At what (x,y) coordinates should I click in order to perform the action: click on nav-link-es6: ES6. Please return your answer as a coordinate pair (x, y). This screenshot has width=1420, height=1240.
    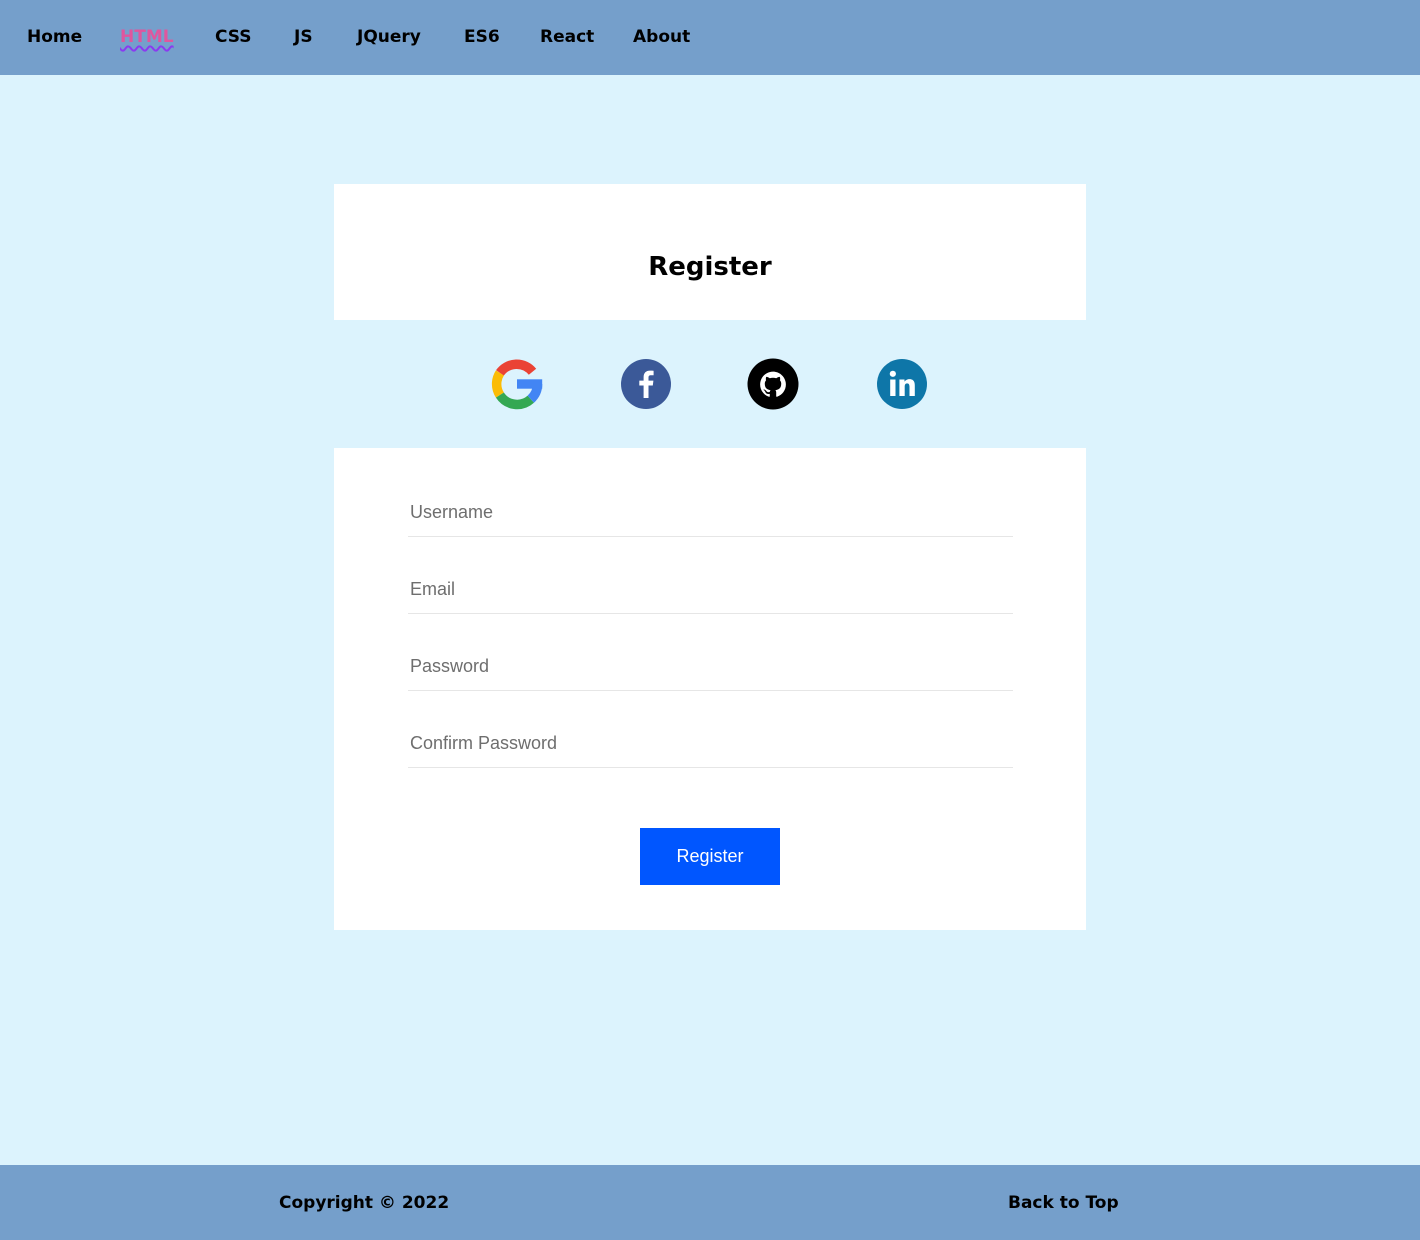
    Looking at the image, I should click on (482, 37).